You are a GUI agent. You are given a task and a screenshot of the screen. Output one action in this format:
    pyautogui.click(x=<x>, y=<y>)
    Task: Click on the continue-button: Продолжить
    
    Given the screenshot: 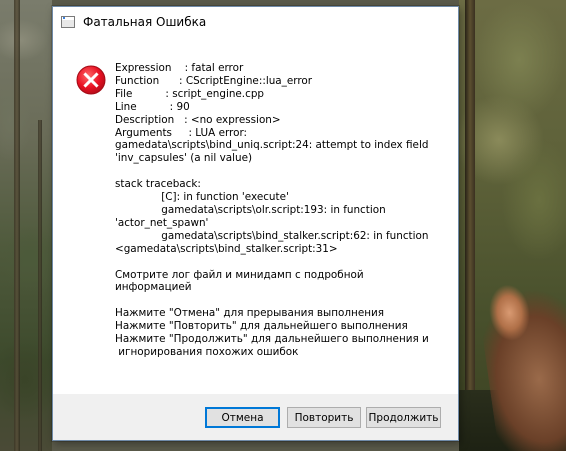 What is the action you would take?
    pyautogui.click(x=403, y=417)
    